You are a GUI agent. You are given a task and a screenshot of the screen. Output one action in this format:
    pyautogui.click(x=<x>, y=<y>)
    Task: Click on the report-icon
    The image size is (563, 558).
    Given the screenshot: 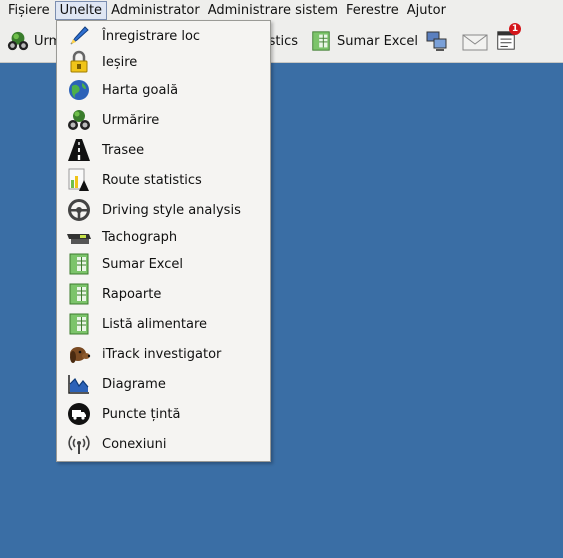 What is the action you would take?
    pyautogui.click(x=79, y=294)
    